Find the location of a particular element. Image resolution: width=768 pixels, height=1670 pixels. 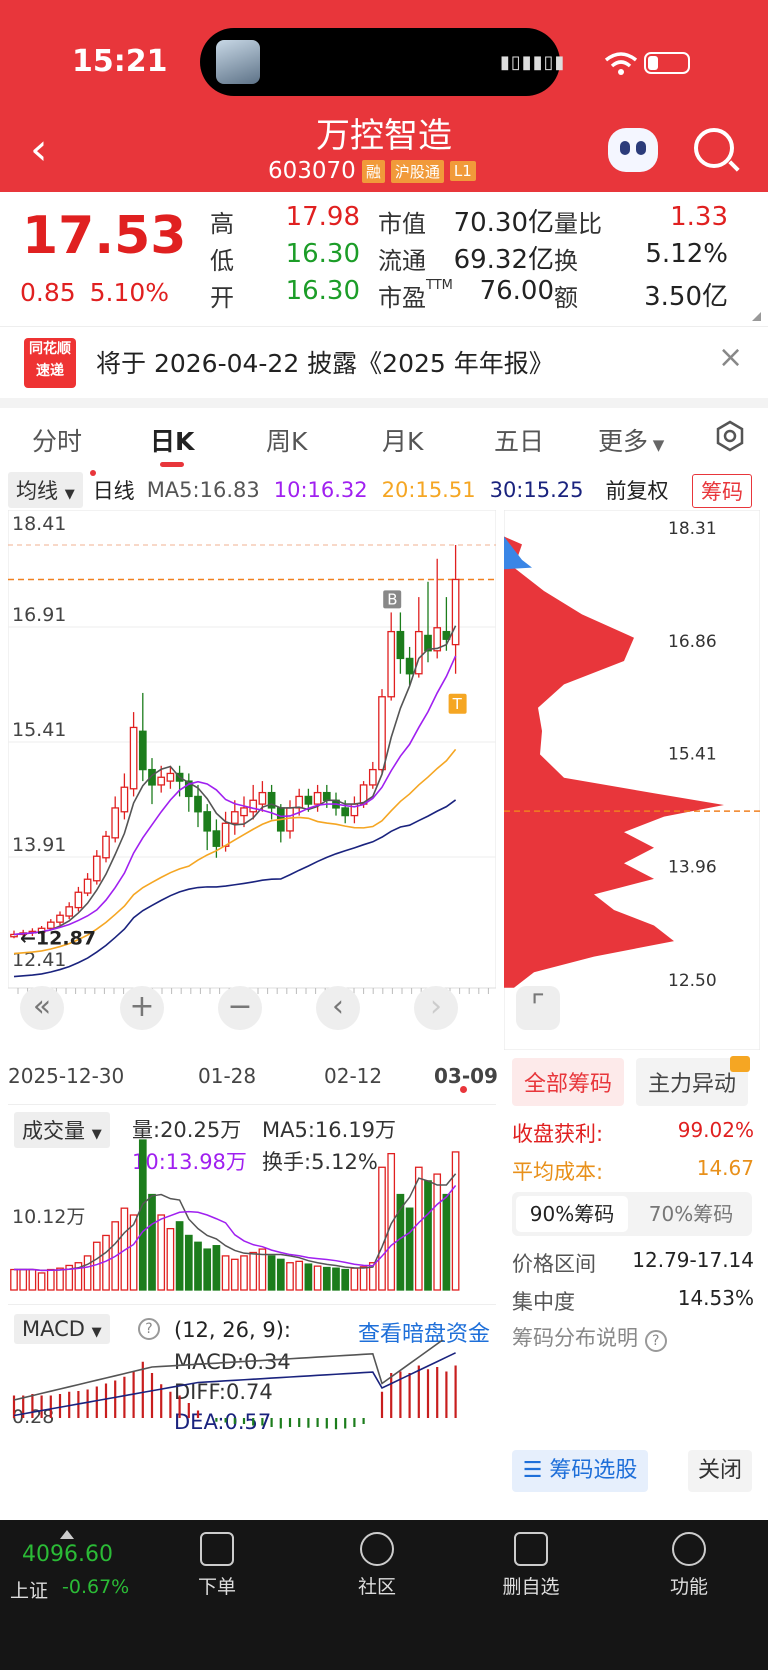

price-tick-label: 16.91 is located at coordinates (39, 615).